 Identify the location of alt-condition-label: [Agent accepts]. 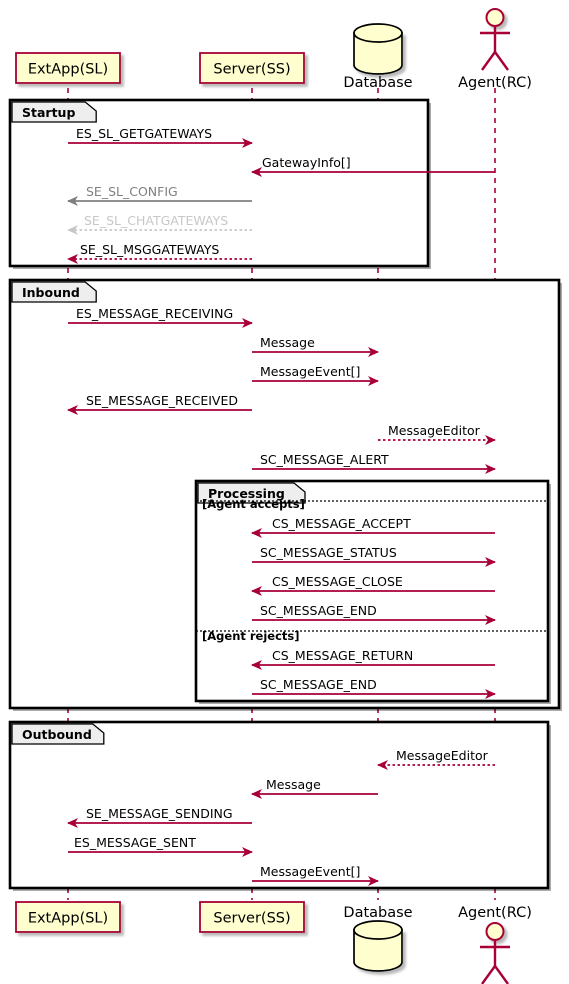
(253, 504).